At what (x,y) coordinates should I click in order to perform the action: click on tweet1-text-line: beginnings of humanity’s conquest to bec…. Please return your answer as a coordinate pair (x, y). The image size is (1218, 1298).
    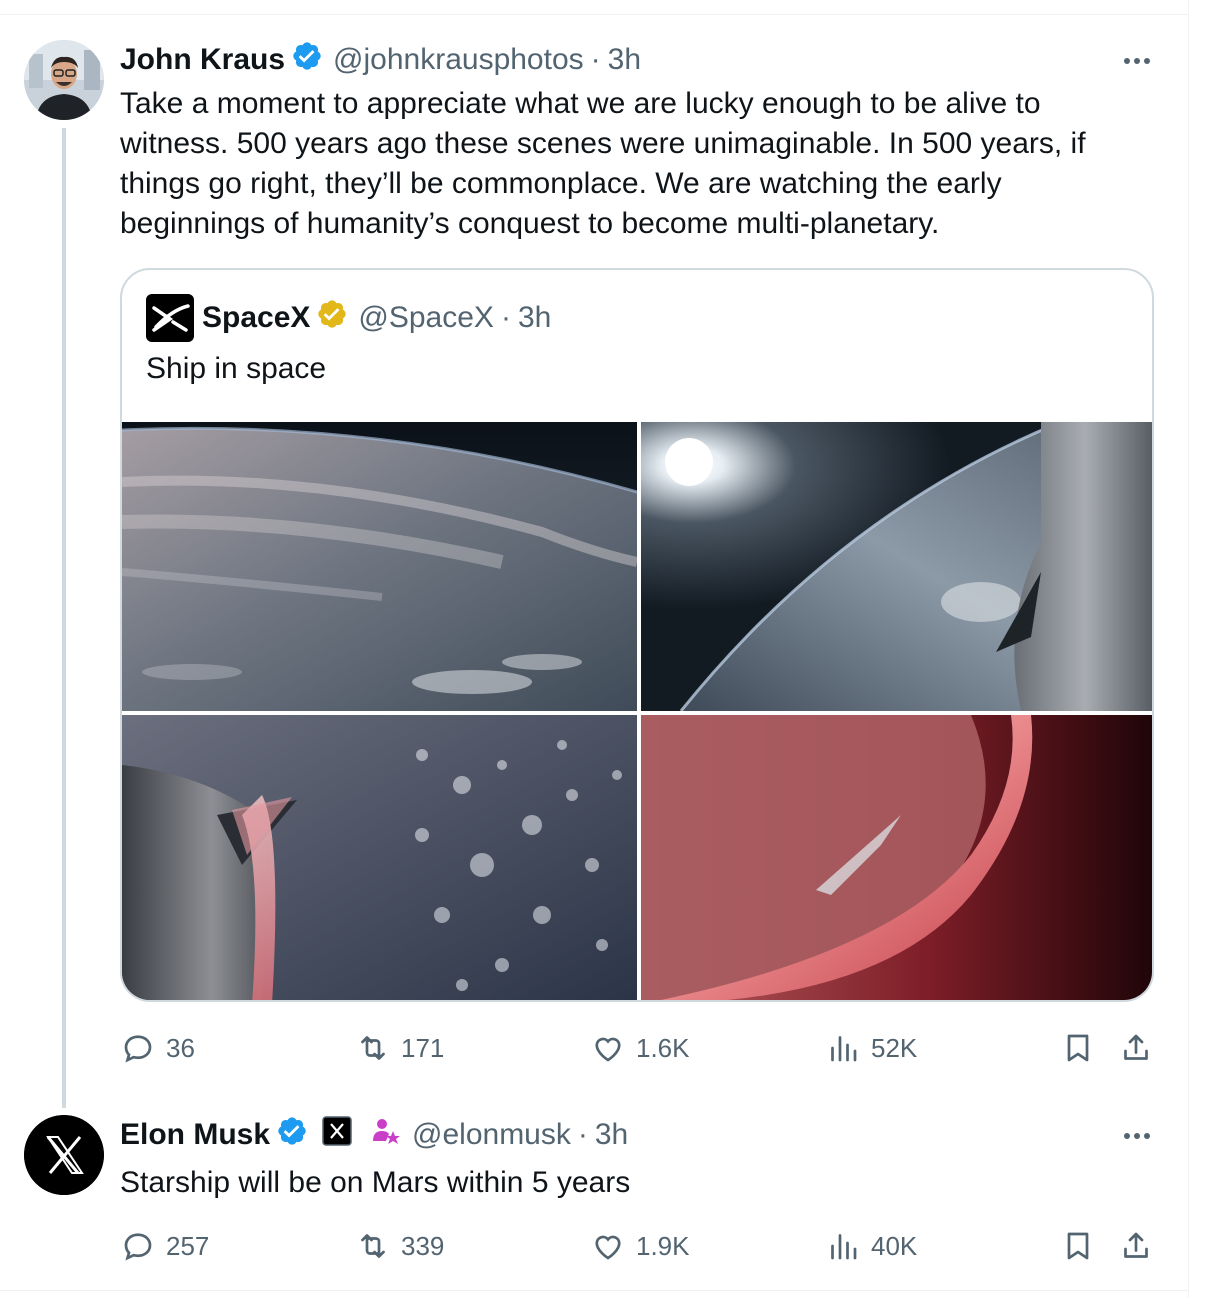
    Looking at the image, I should click on (530, 223).